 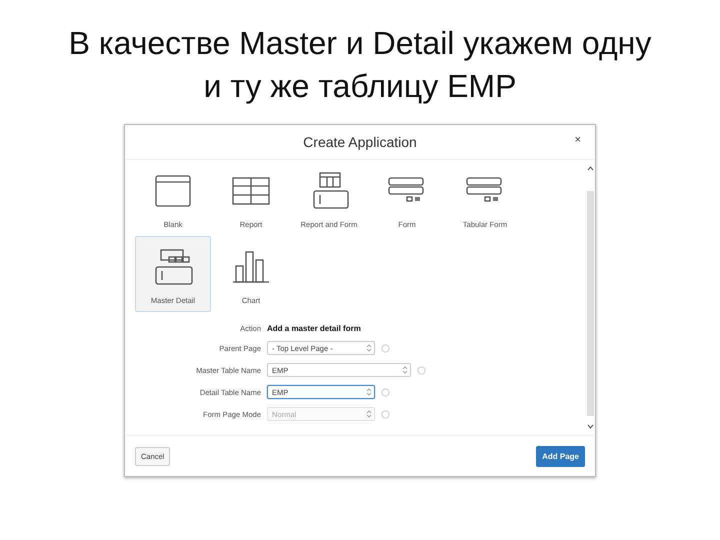 I want to click on scroll-up-icon, so click(x=590, y=168).